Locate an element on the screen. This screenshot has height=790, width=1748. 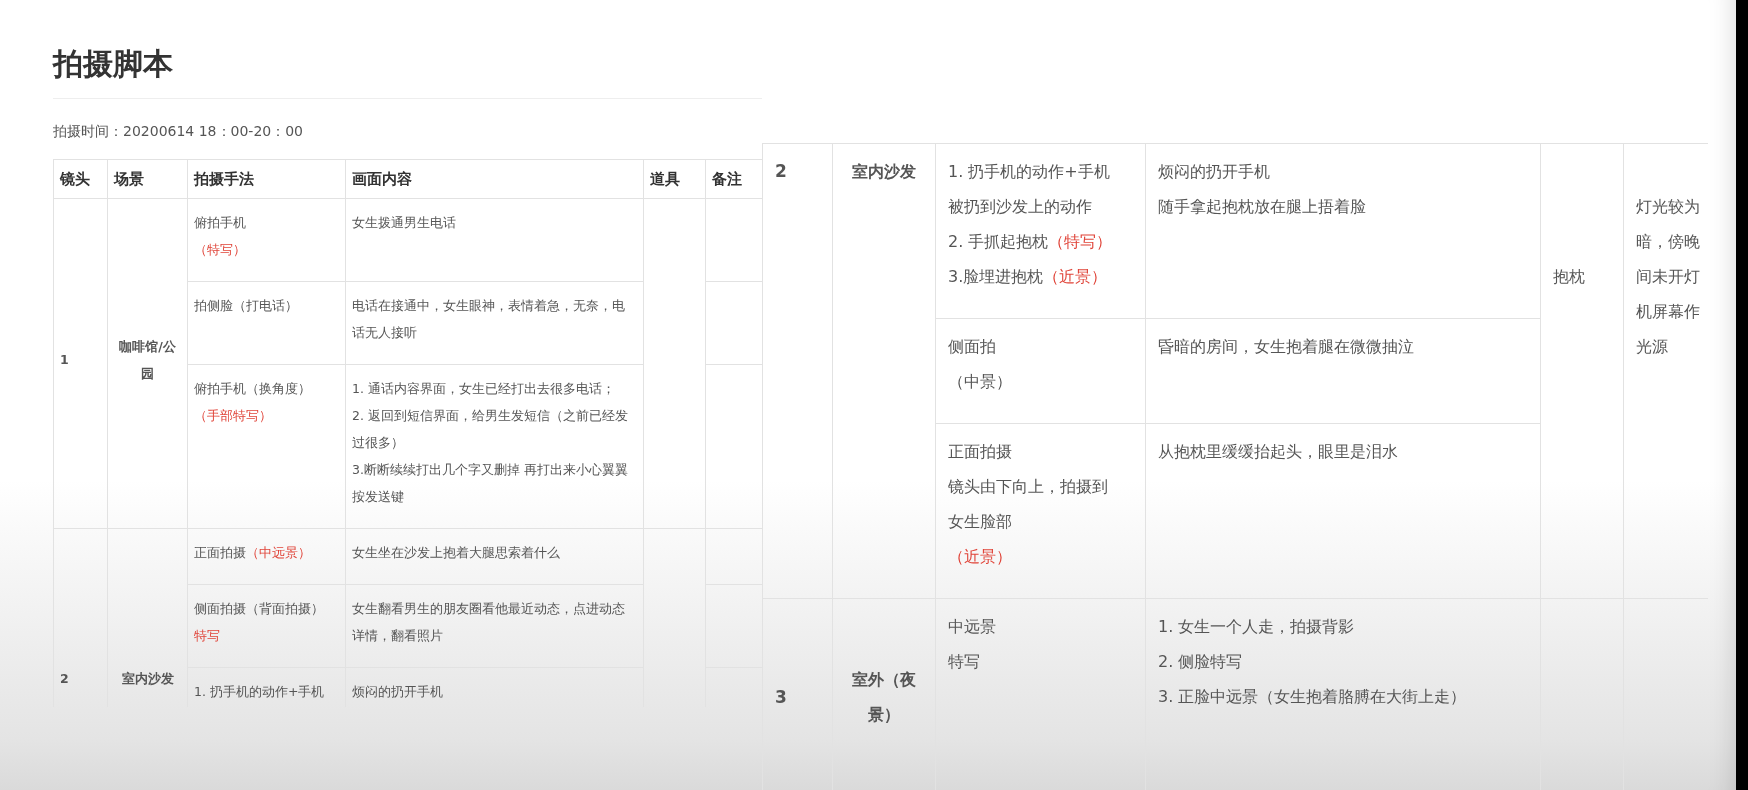
table-cell: 3 is located at coordinates (797, 694).